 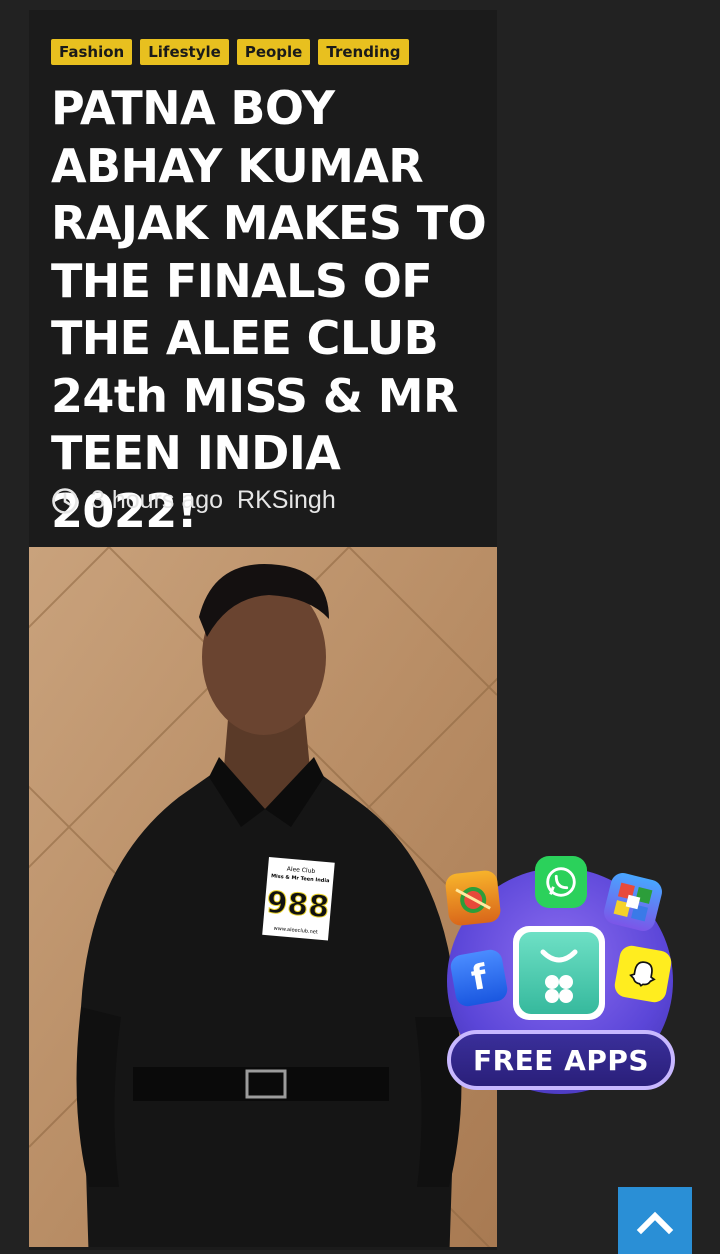 I want to click on tag-lifestyle: Lifestyle, so click(x=184, y=52).